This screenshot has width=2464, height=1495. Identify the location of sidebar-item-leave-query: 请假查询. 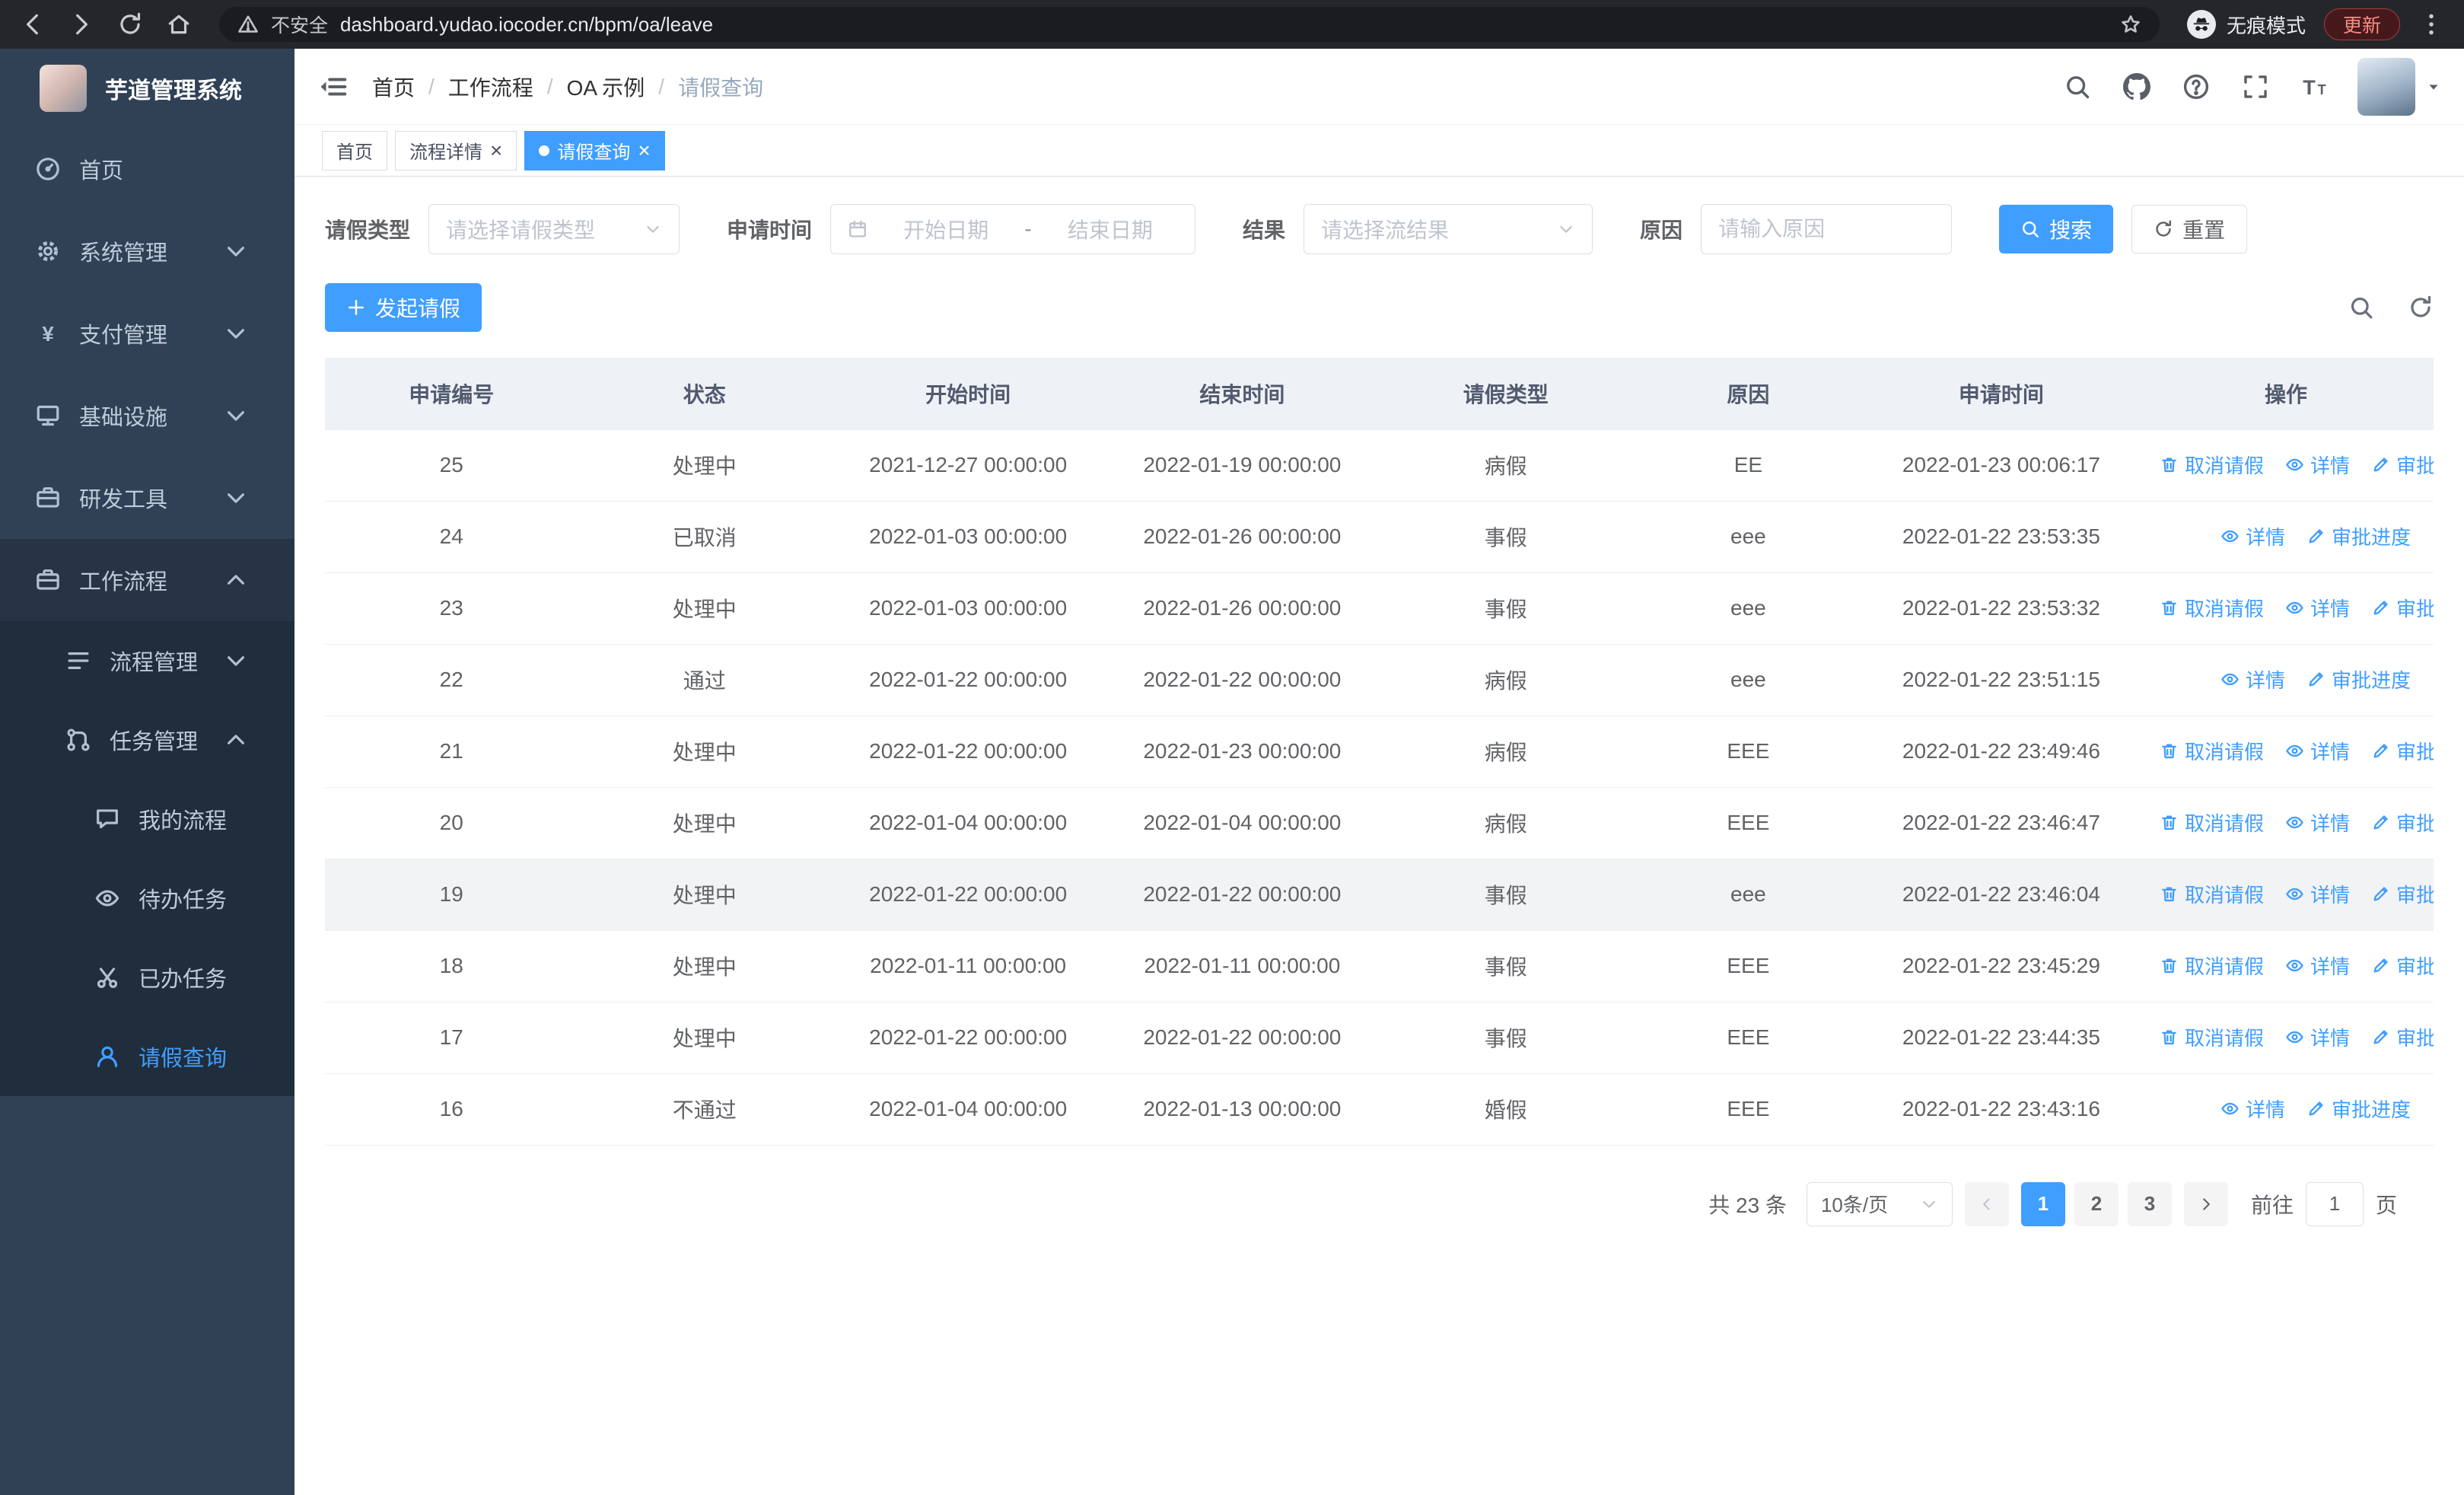
(147, 1056).